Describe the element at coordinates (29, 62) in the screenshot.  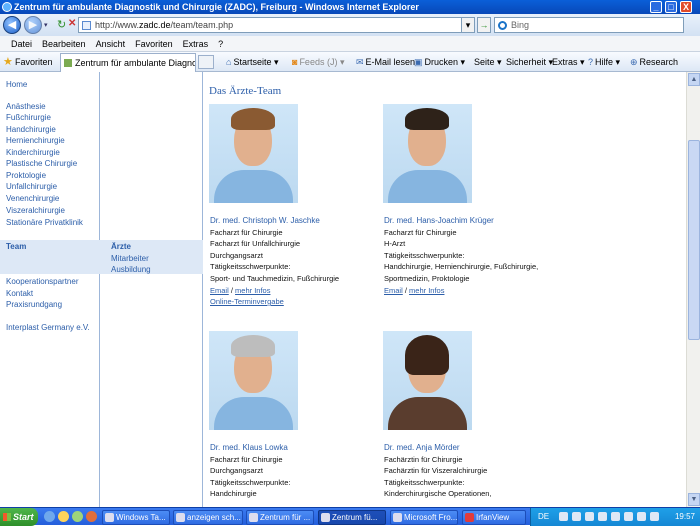
I see `favorites-button: ★ Favoriten` at that location.